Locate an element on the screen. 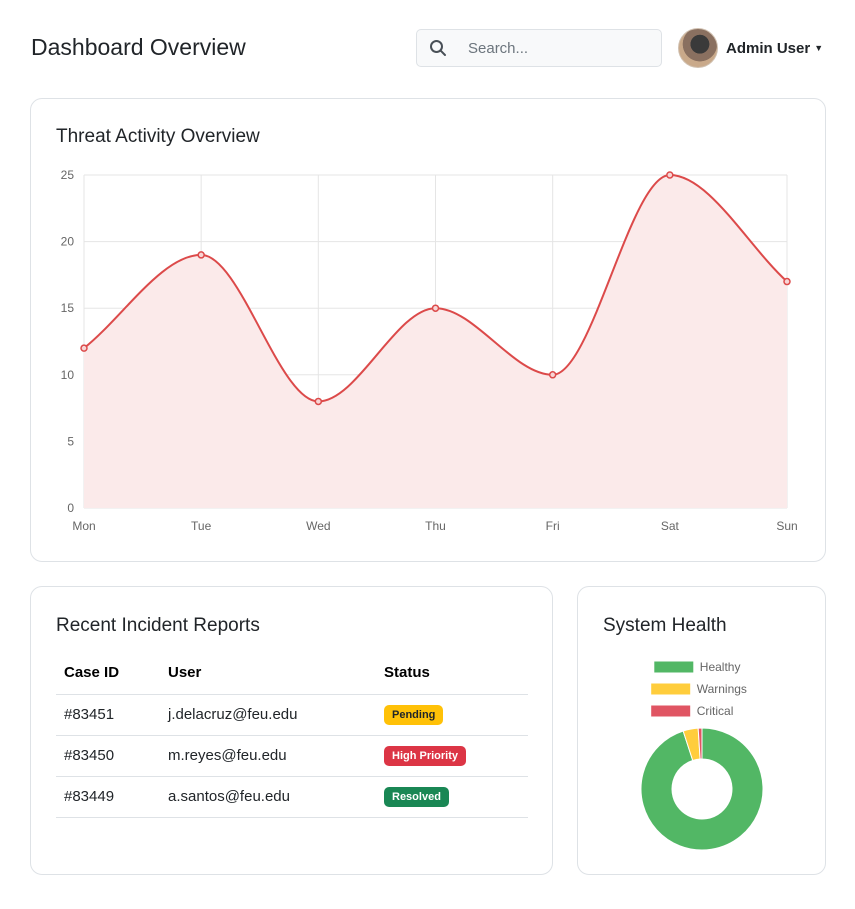 Image resolution: width=855 pixels, height=909 pixels. user-cell: j.delacruz@feu.edu is located at coordinates (268, 715).